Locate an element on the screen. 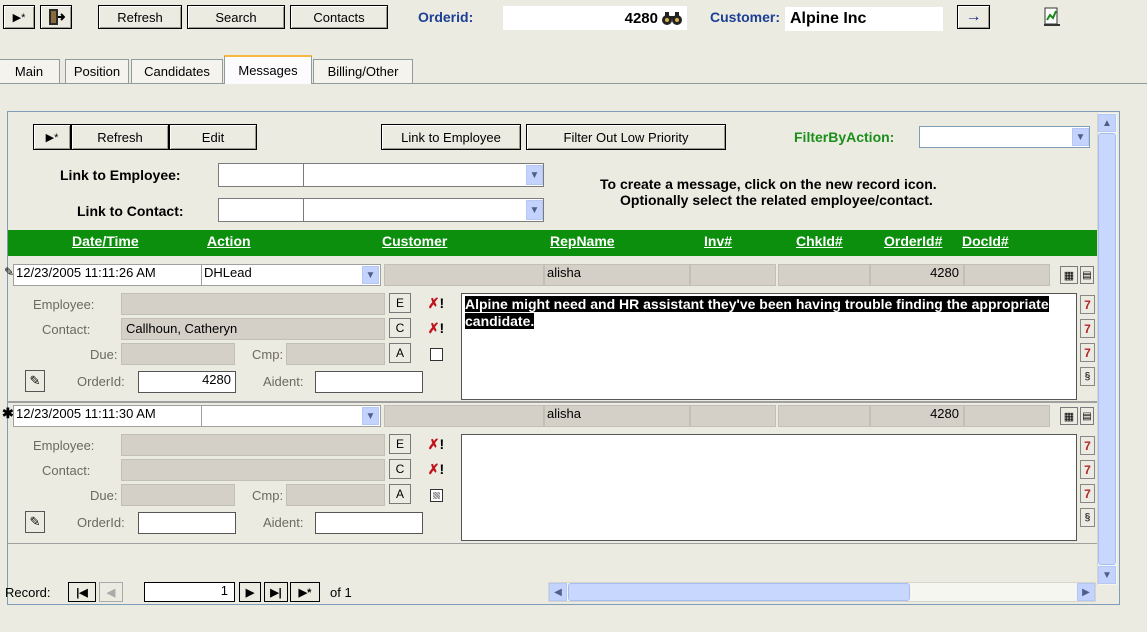 The width and height of the screenshot is (1147, 632). message-textarea is located at coordinates (769, 487).